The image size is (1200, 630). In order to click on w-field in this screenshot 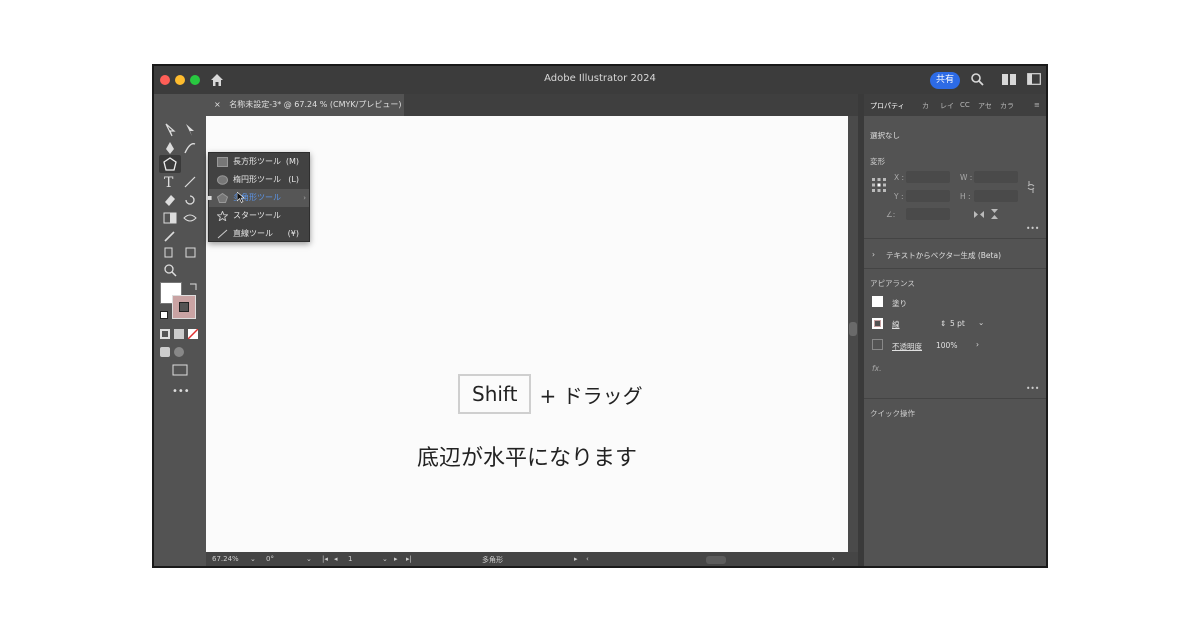, I will do `click(996, 177)`.